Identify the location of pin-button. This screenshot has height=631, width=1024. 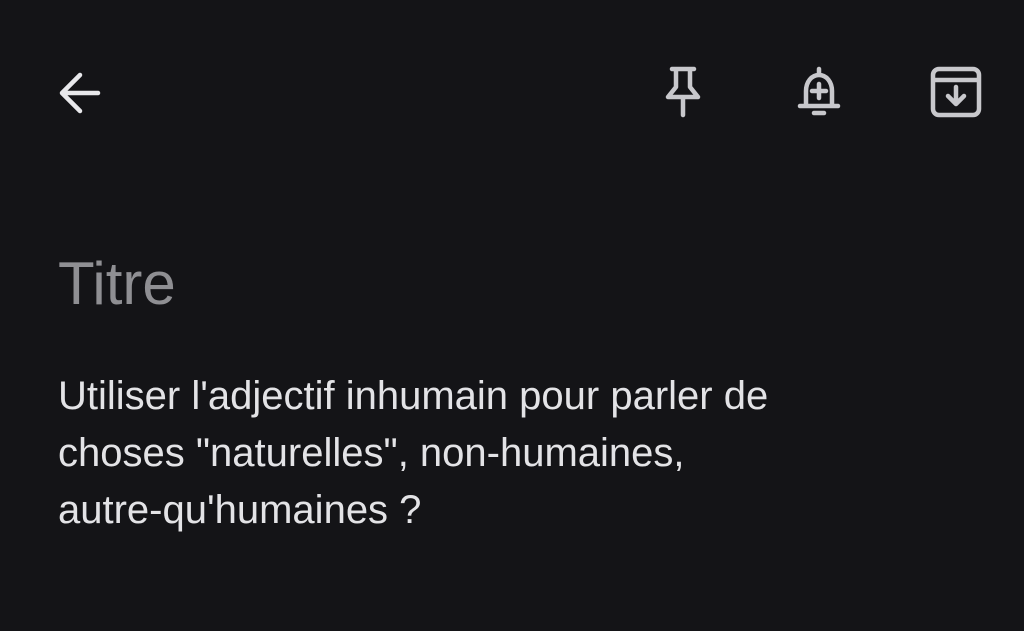
(683, 92).